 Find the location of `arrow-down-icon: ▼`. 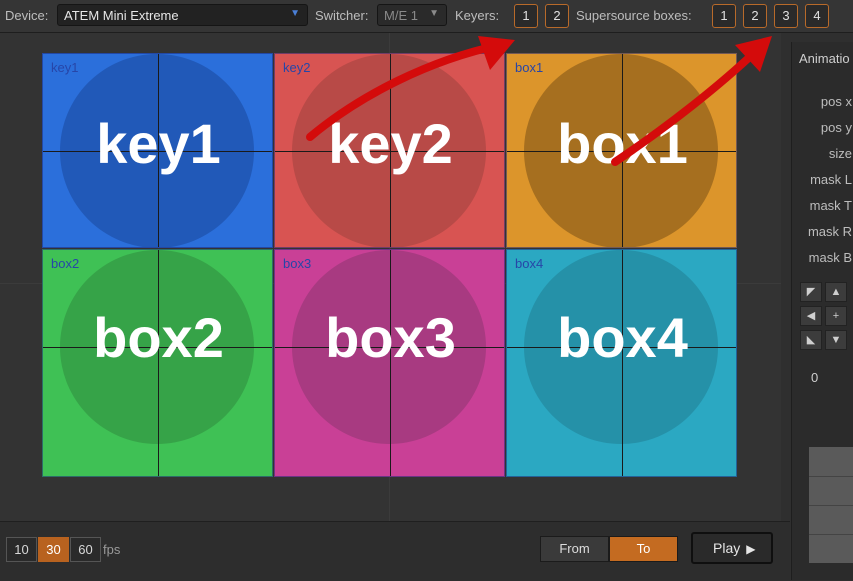

arrow-down-icon: ▼ is located at coordinates (836, 340).